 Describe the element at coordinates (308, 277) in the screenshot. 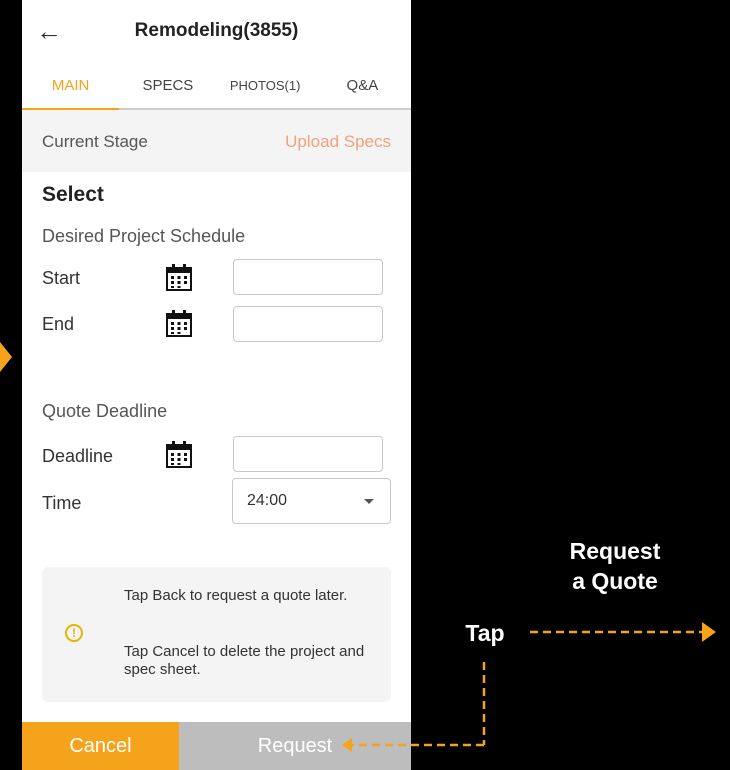

I see `start-date-input` at that location.